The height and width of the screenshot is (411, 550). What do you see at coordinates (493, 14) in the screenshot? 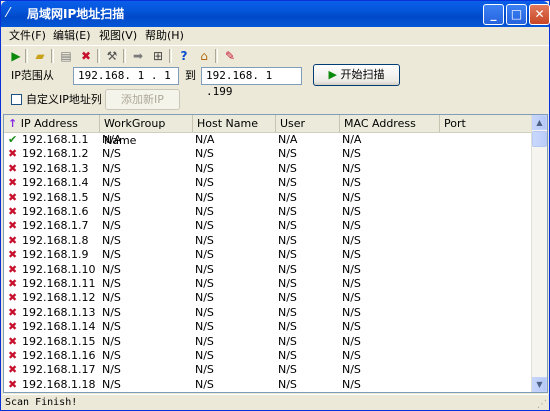
I see `minimize-button: _` at bounding box center [493, 14].